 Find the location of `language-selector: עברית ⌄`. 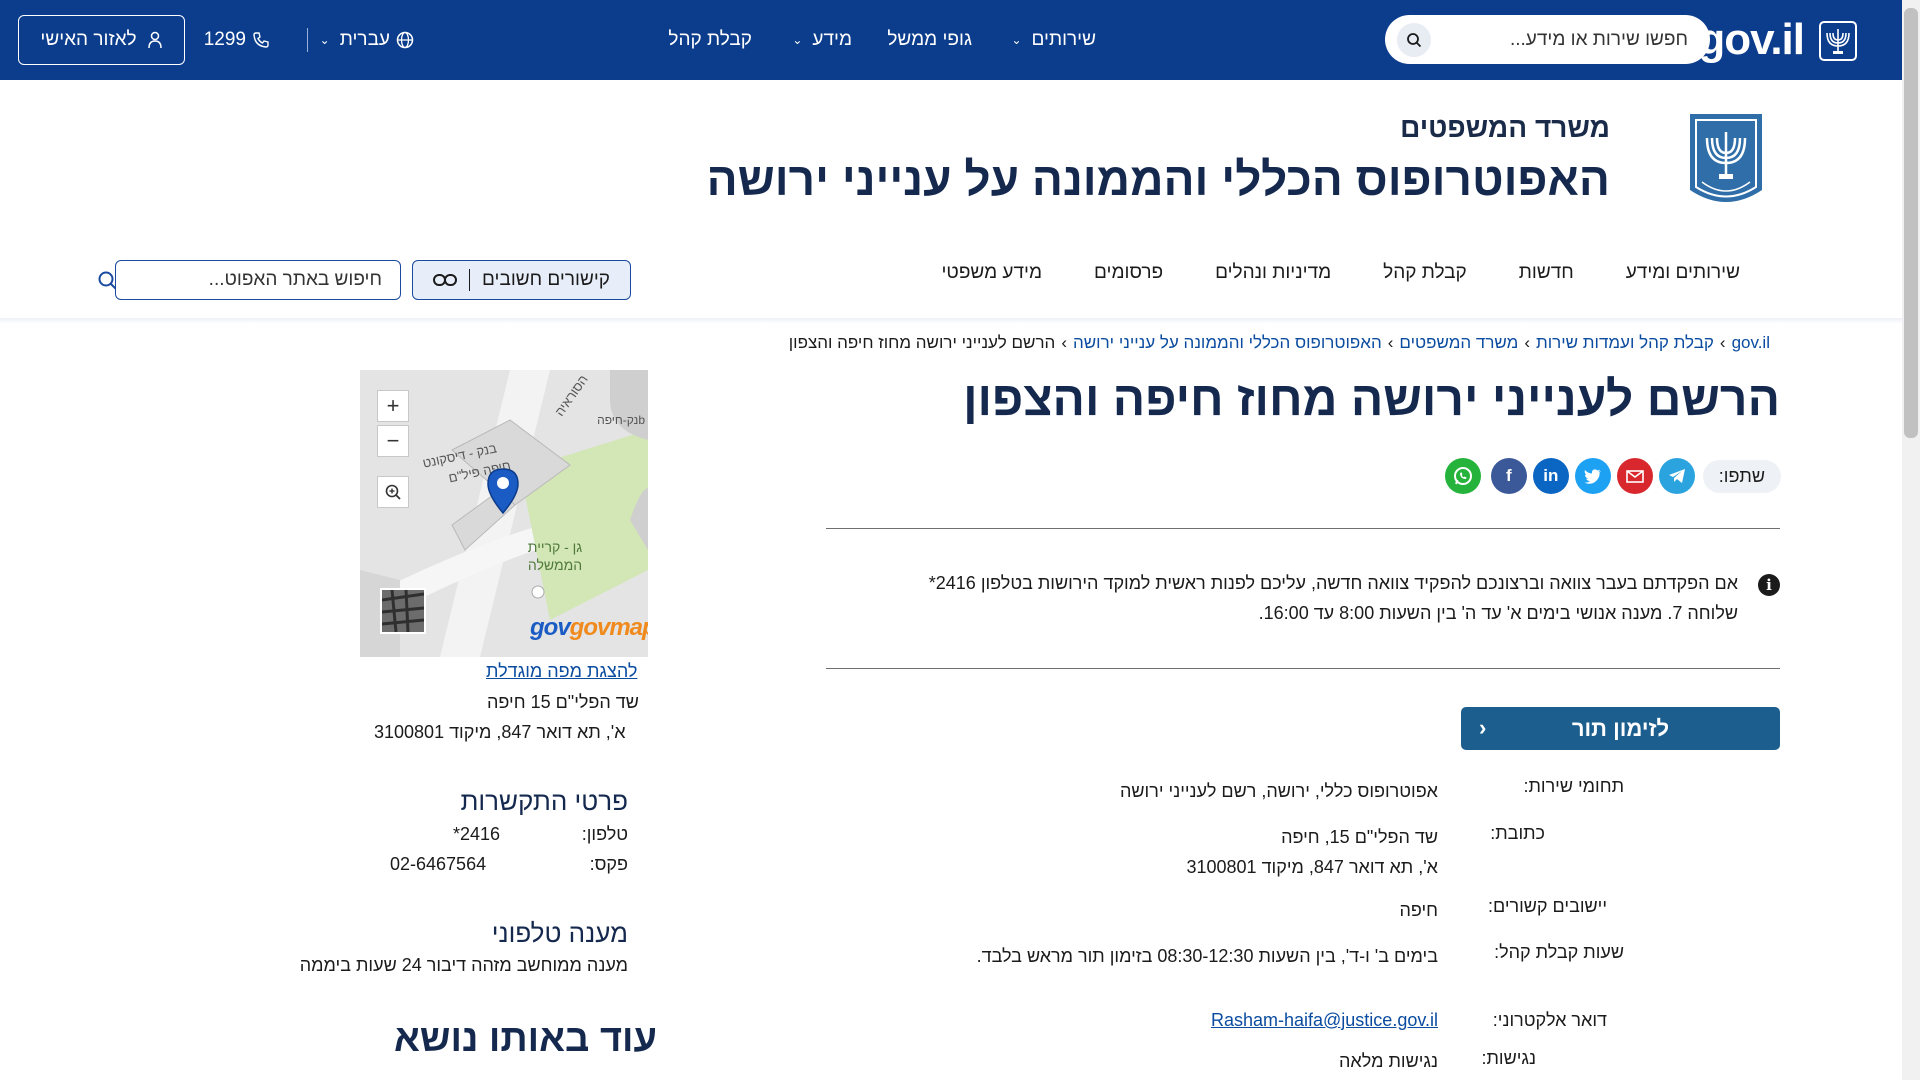

language-selector: עברית ⌄ is located at coordinates (367, 40).